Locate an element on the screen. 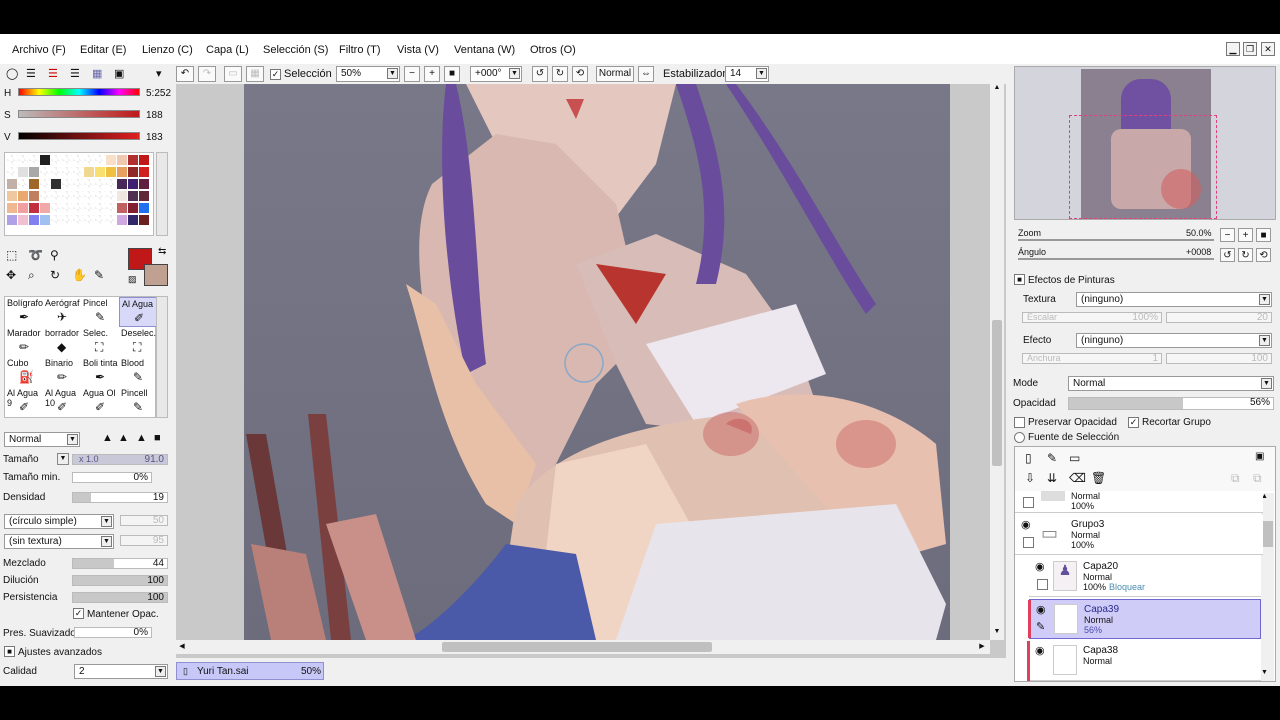 The width and height of the screenshot is (1280, 720). soft-edge-icon: ▲ is located at coordinates (141, 438).